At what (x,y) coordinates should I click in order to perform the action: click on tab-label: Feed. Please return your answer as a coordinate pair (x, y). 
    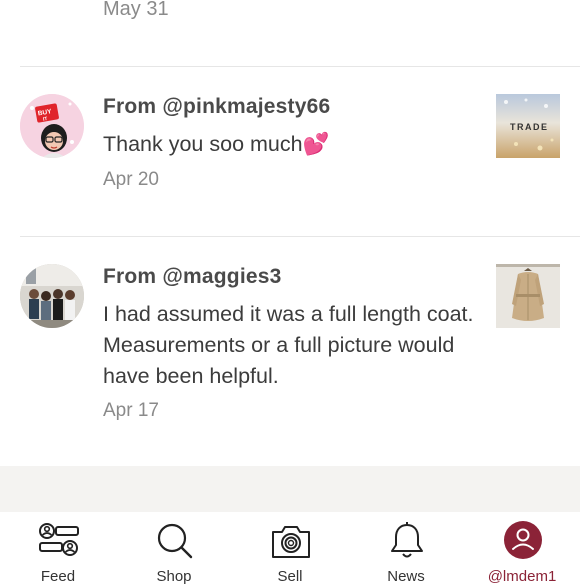
    Looking at the image, I should click on (58, 576).